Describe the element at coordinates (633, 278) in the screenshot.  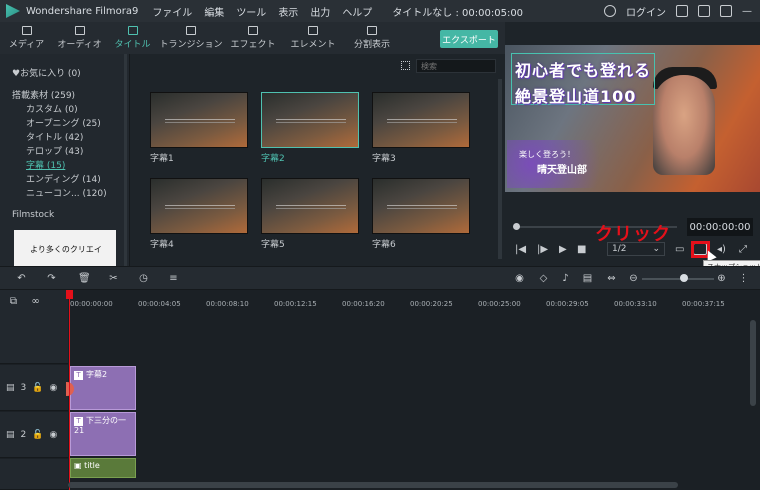
I see `zoom-out-icon: ⊖` at that location.